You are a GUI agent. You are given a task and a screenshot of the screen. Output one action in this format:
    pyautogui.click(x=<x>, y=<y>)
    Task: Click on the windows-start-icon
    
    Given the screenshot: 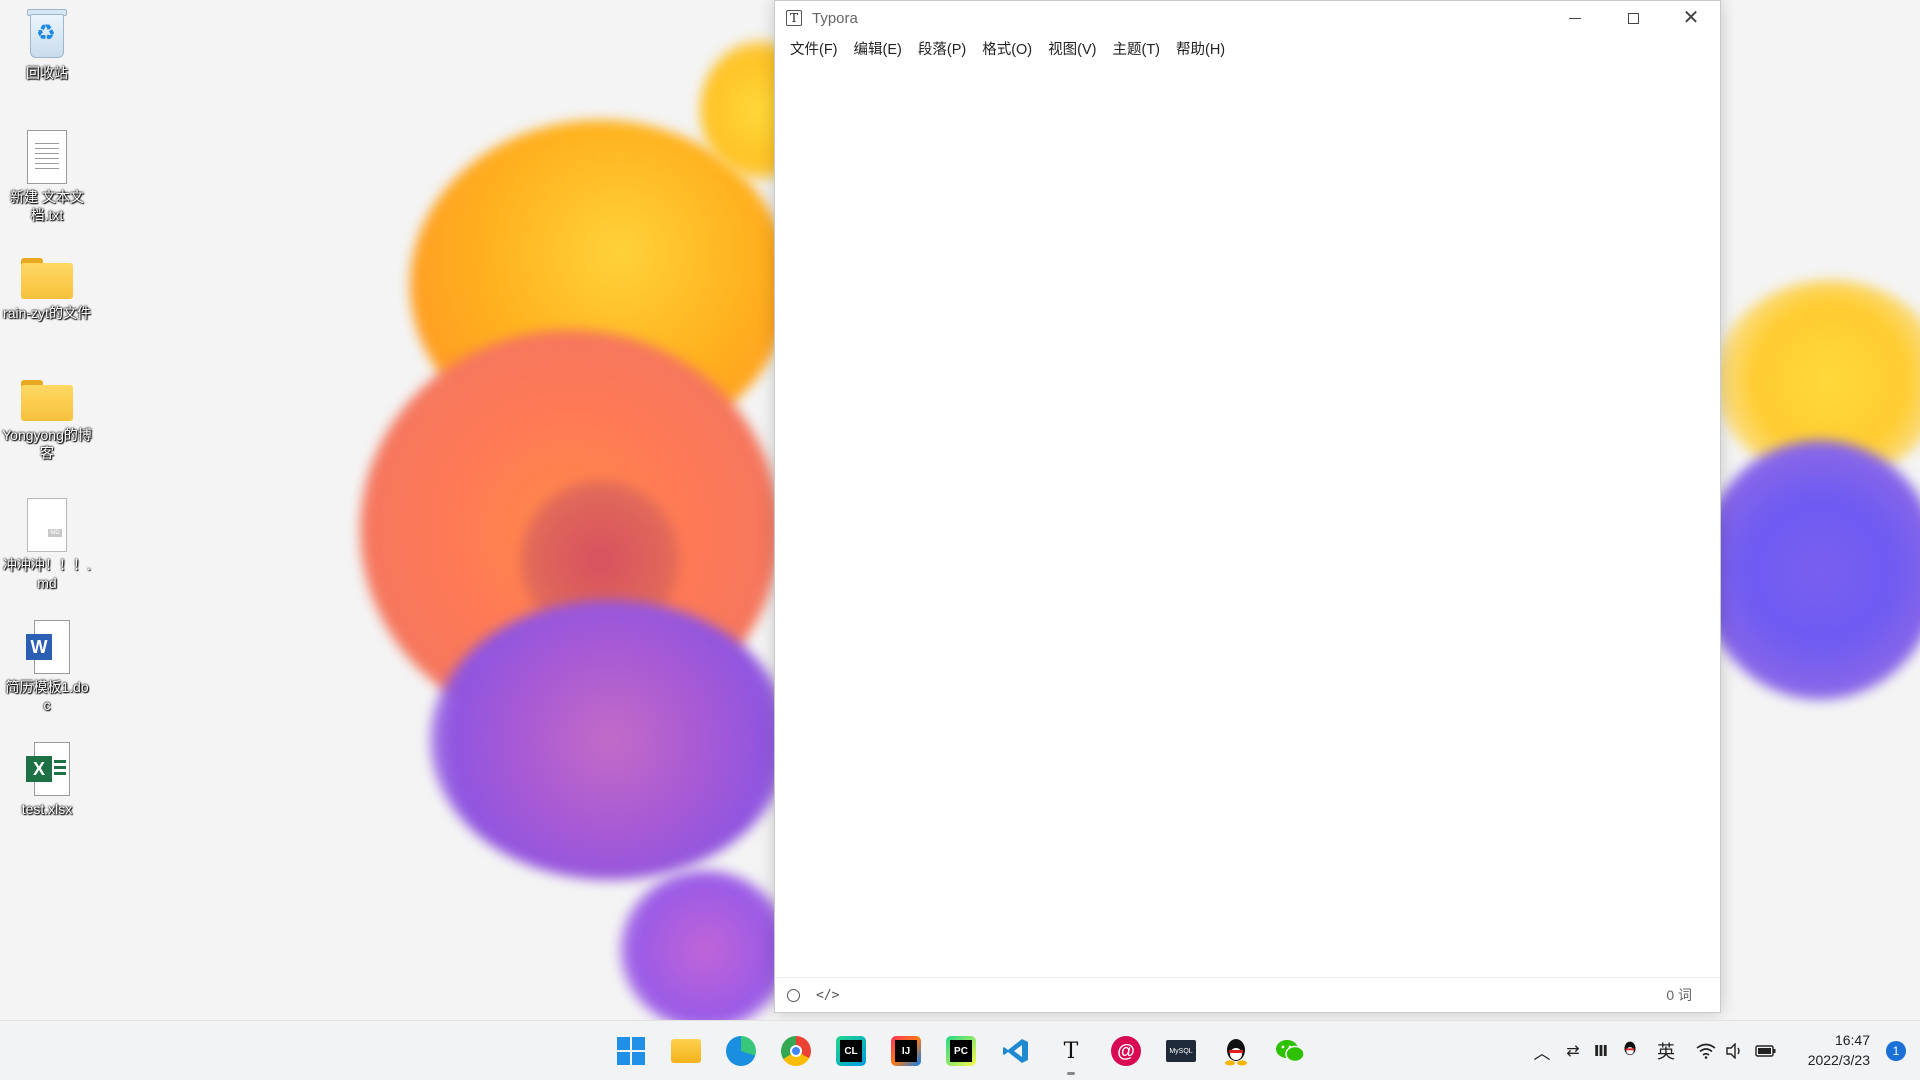 What is the action you would take?
    pyautogui.click(x=631, y=1051)
    